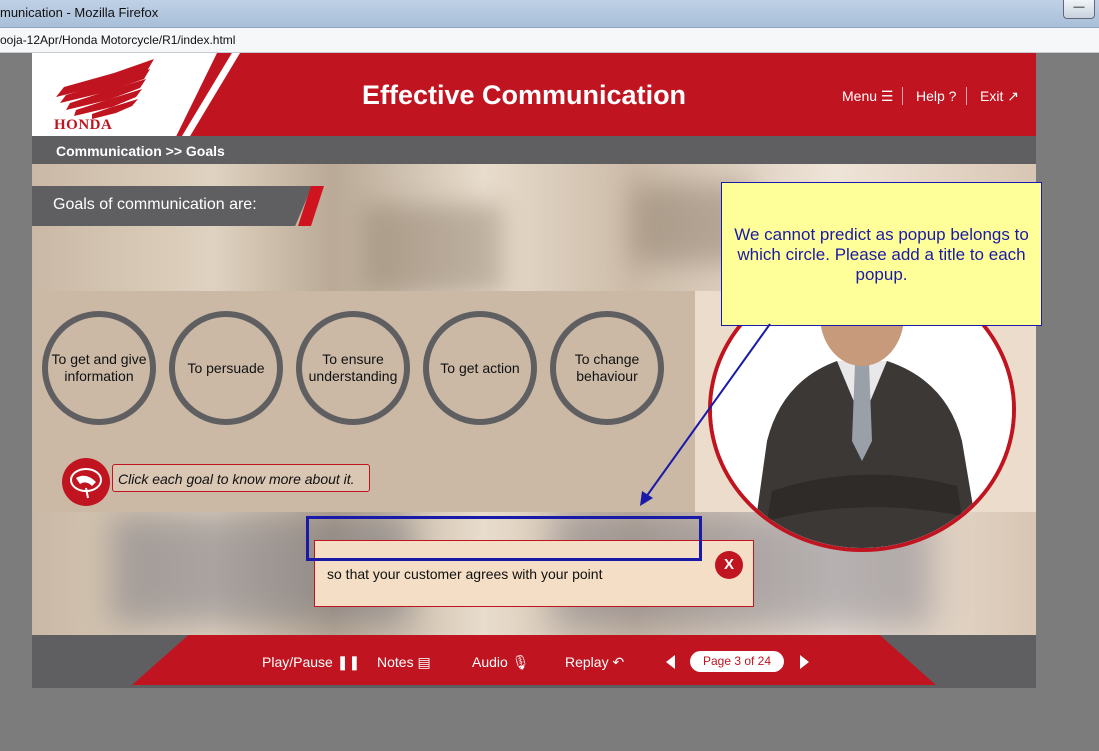 The image size is (1099, 751). Describe the element at coordinates (737, 661) in the screenshot. I see `page-indicator: Page 3 of 24` at that location.